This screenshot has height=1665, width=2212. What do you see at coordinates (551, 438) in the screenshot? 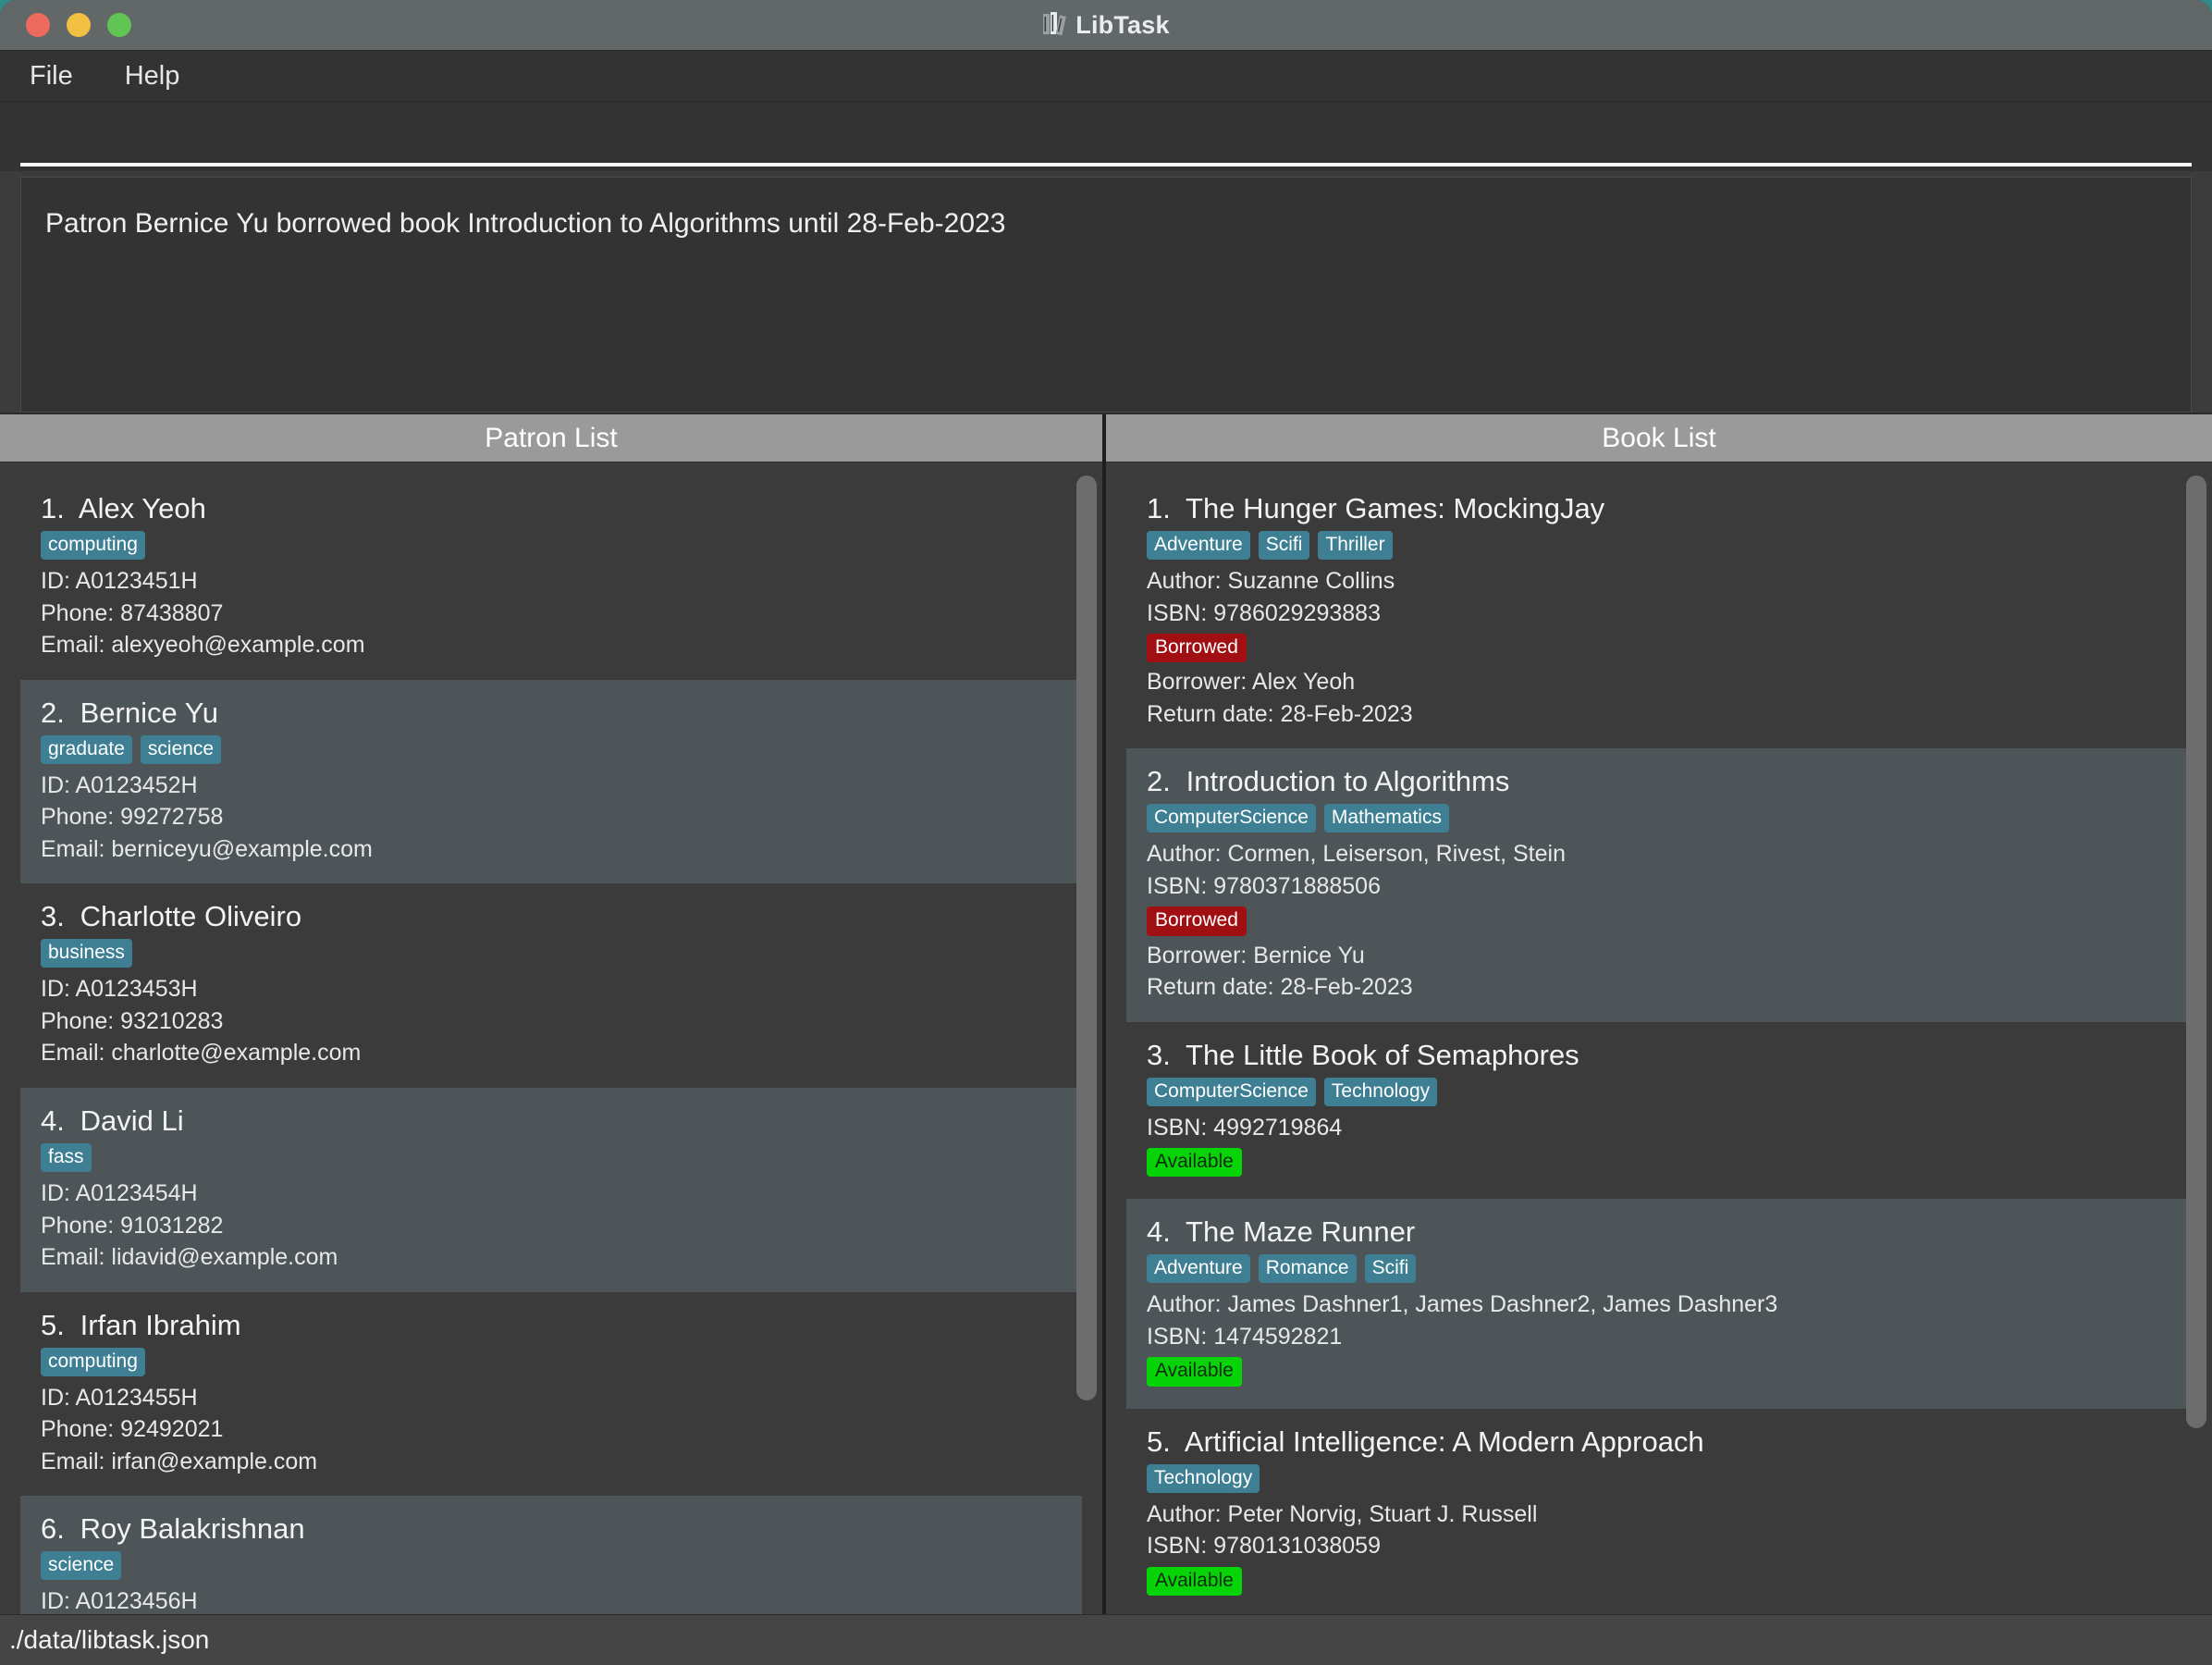
I see `patron-pane-header: Patron List` at bounding box center [551, 438].